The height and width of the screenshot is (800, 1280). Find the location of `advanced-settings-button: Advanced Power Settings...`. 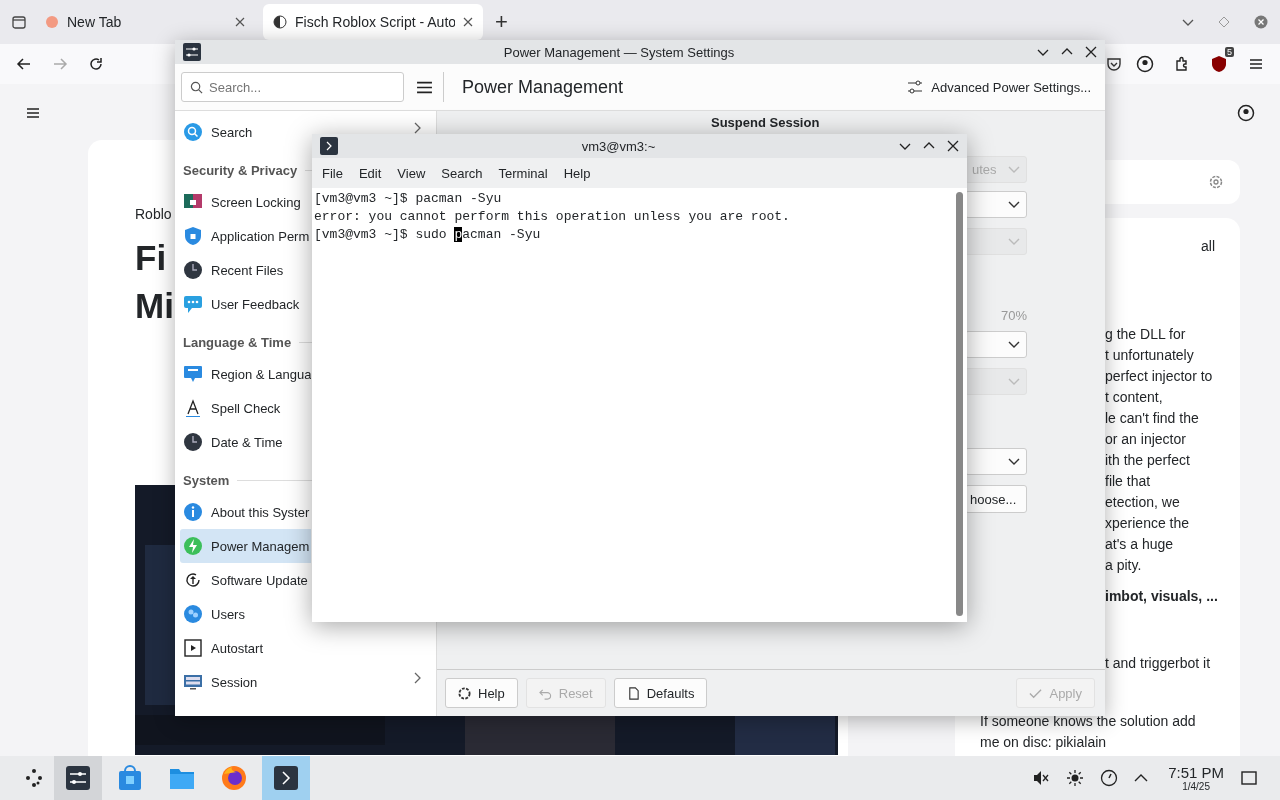

advanced-settings-button: Advanced Power Settings... is located at coordinates (999, 87).